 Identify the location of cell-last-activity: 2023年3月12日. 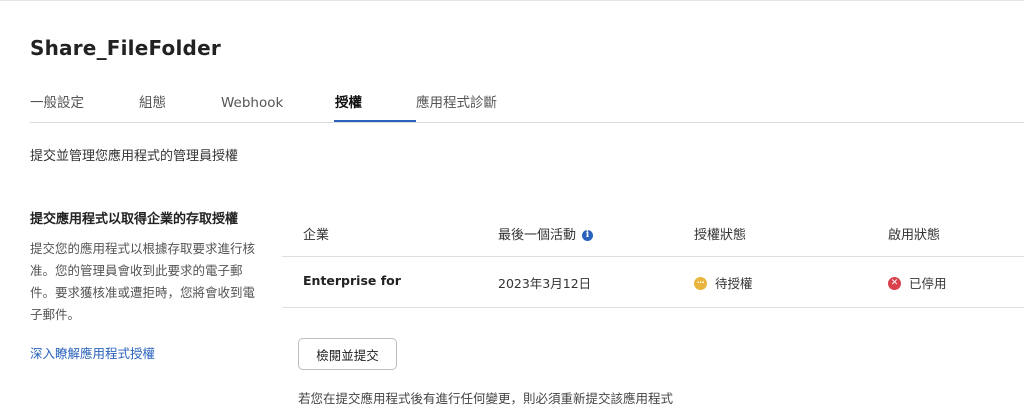
(545, 283).